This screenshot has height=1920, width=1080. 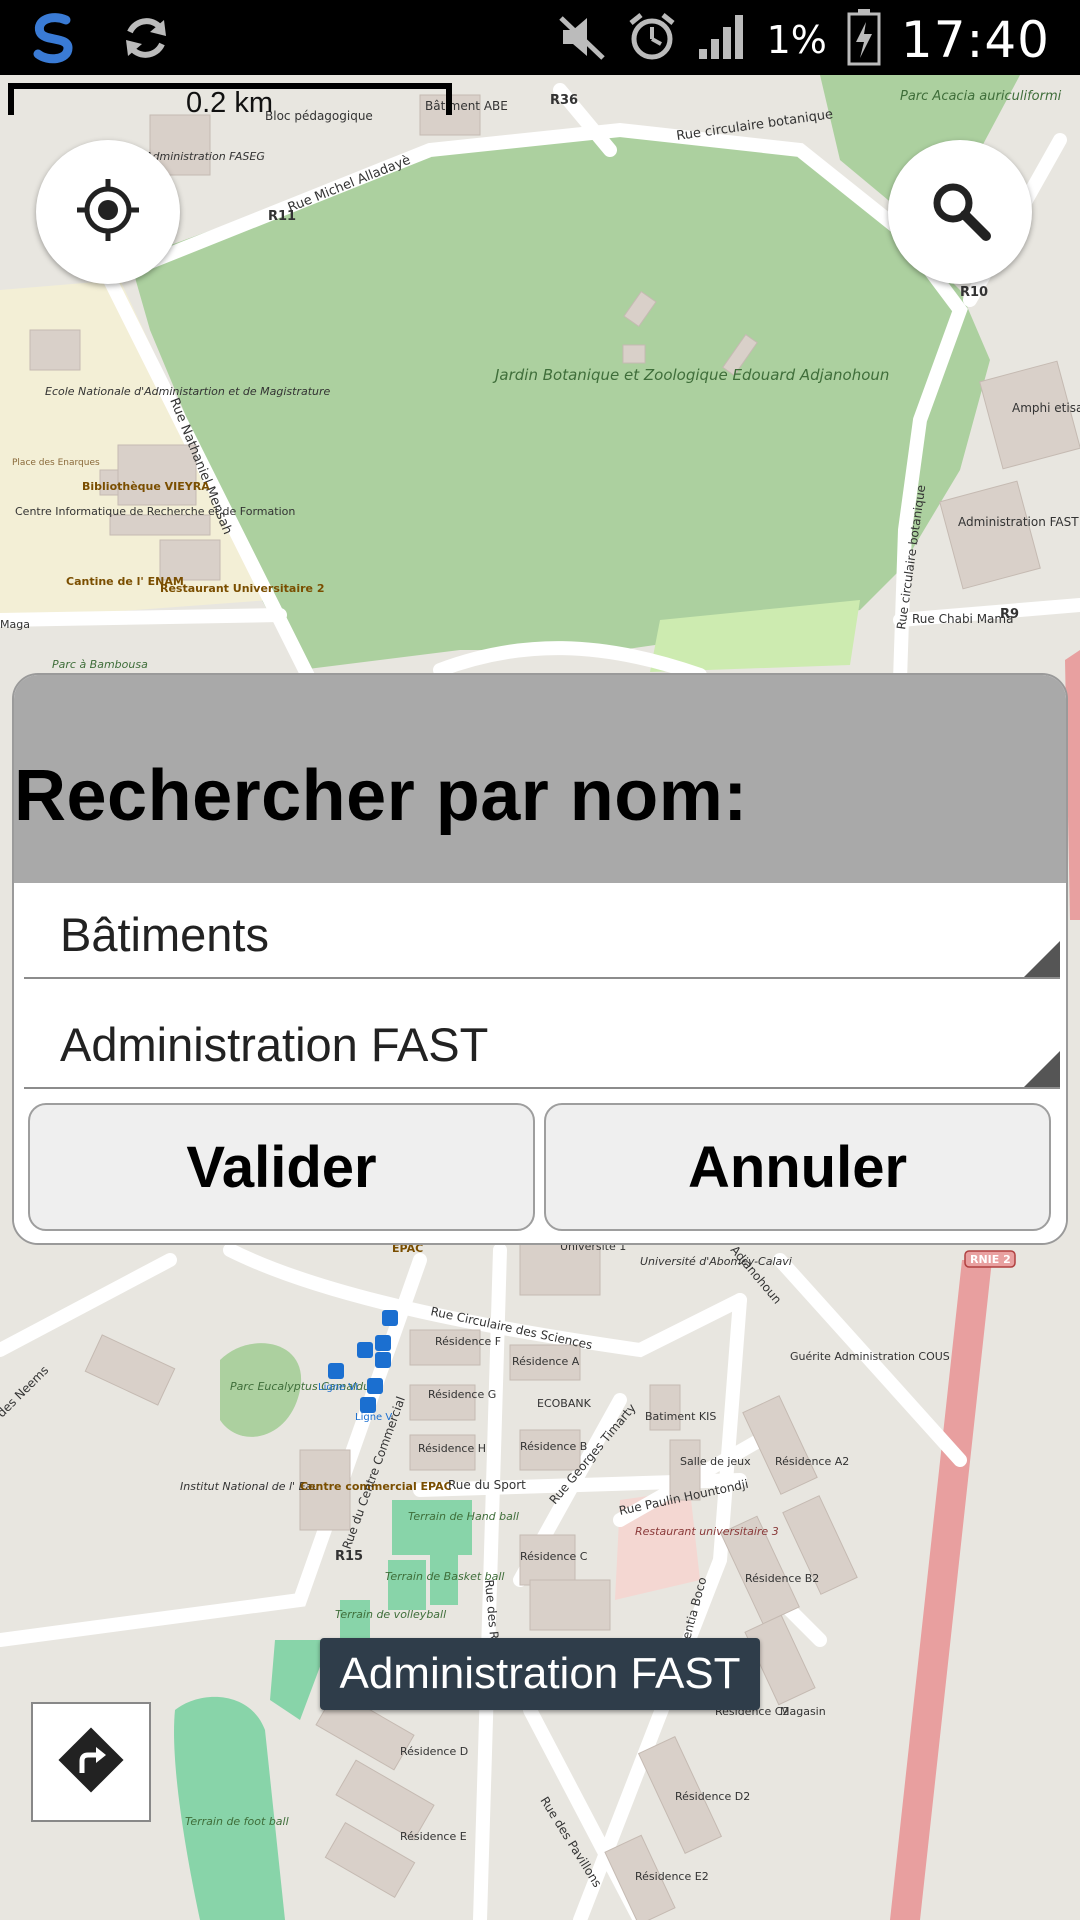 What do you see at coordinates (434, 1751) in the screenshot?
I see `map-label-residence-d: Résidence D` at bounding box center [434, 1751].